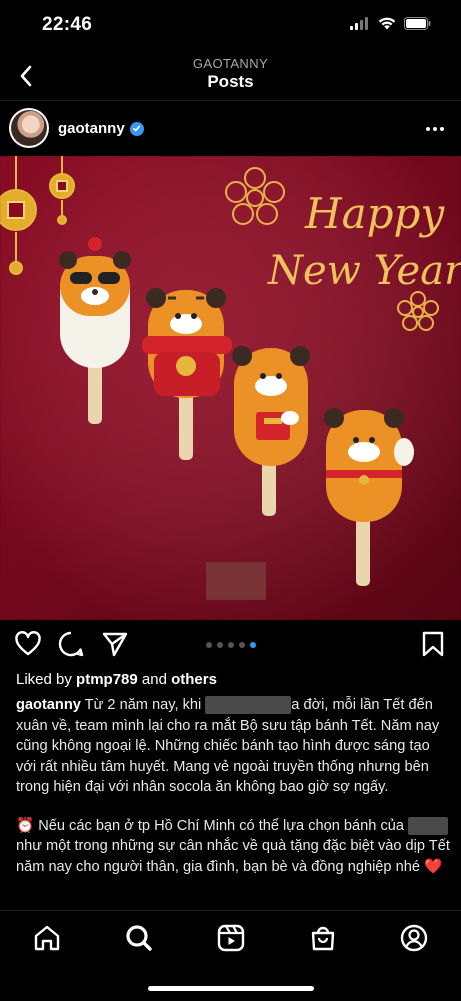 Image resolution: width=461 pixels, height=1001 pixels. What do you see at coordinates (364, 271) in the screenshot?
I see `greeting-new-year: New Year` at bounding box center [364, 271].